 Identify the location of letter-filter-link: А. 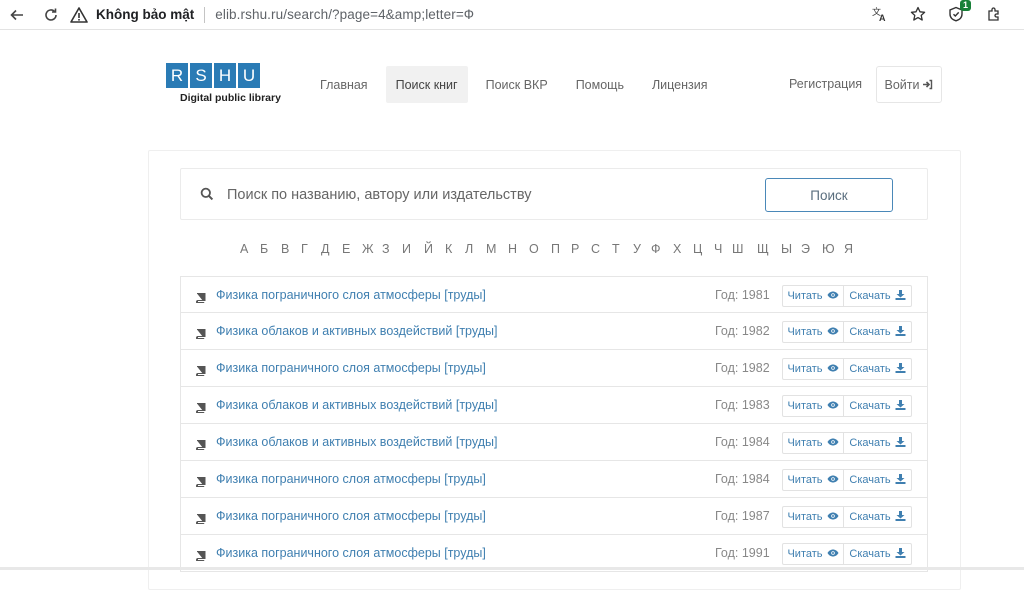
(244, 249).